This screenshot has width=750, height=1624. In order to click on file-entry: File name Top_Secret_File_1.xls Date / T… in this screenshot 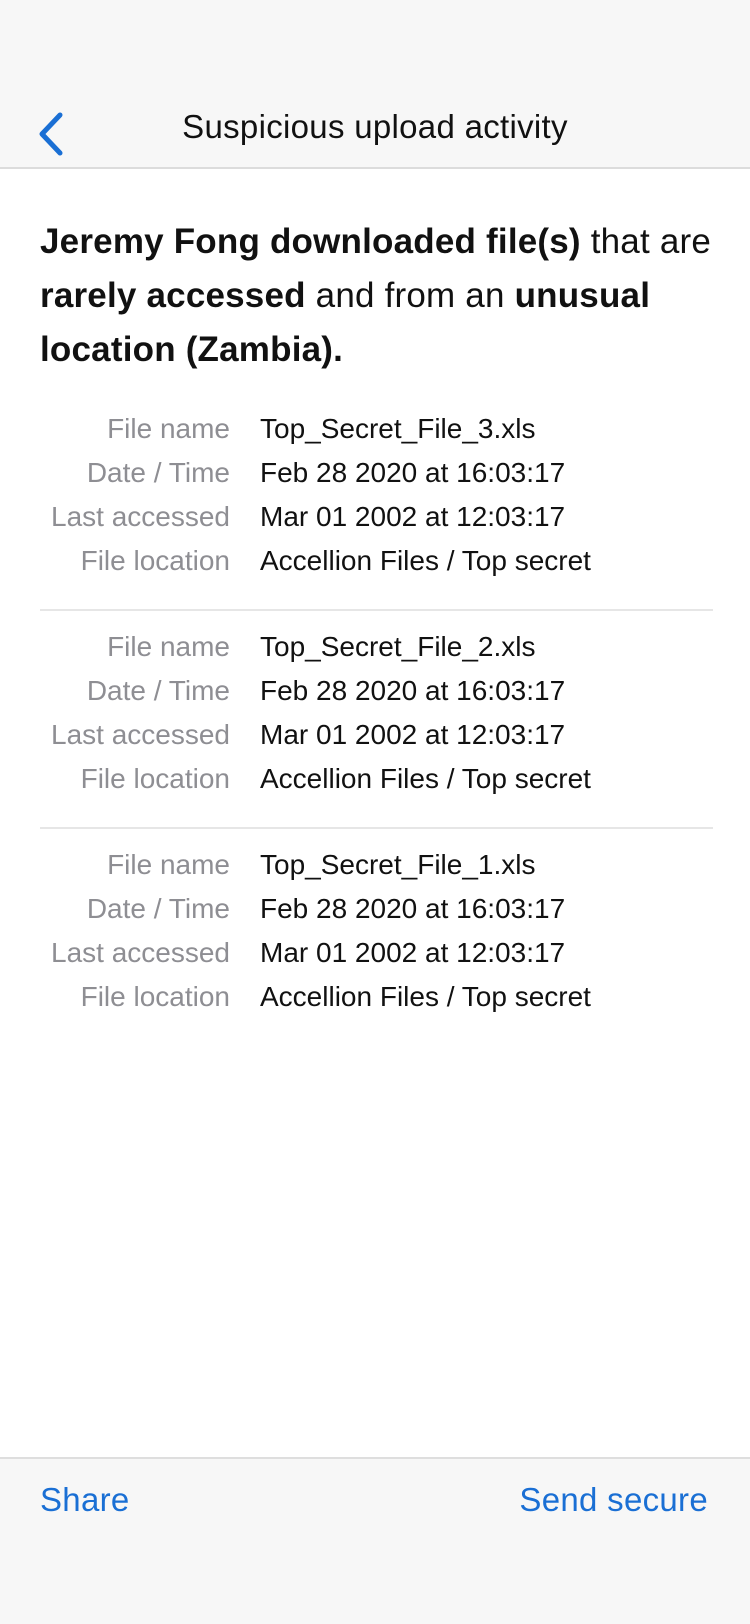, I will do `click(376, 937)`.